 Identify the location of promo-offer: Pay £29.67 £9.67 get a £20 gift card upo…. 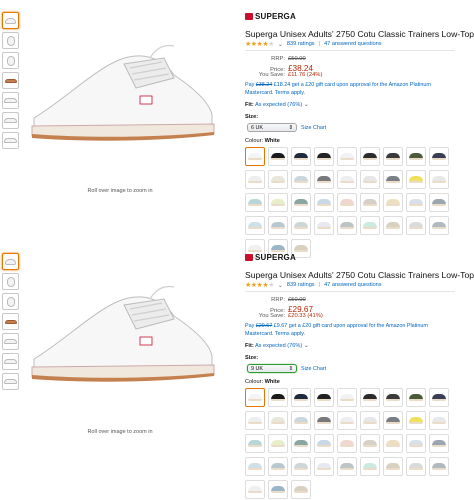
(347, 330).